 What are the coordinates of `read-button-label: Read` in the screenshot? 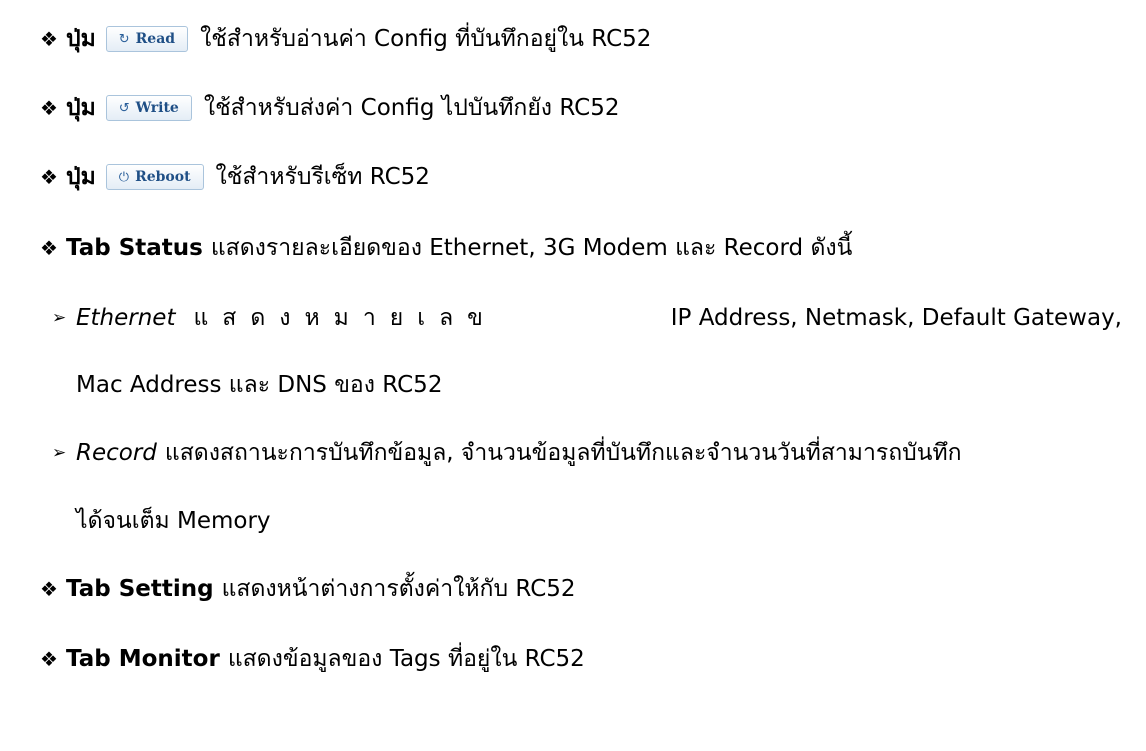 It's located at (155, 39).